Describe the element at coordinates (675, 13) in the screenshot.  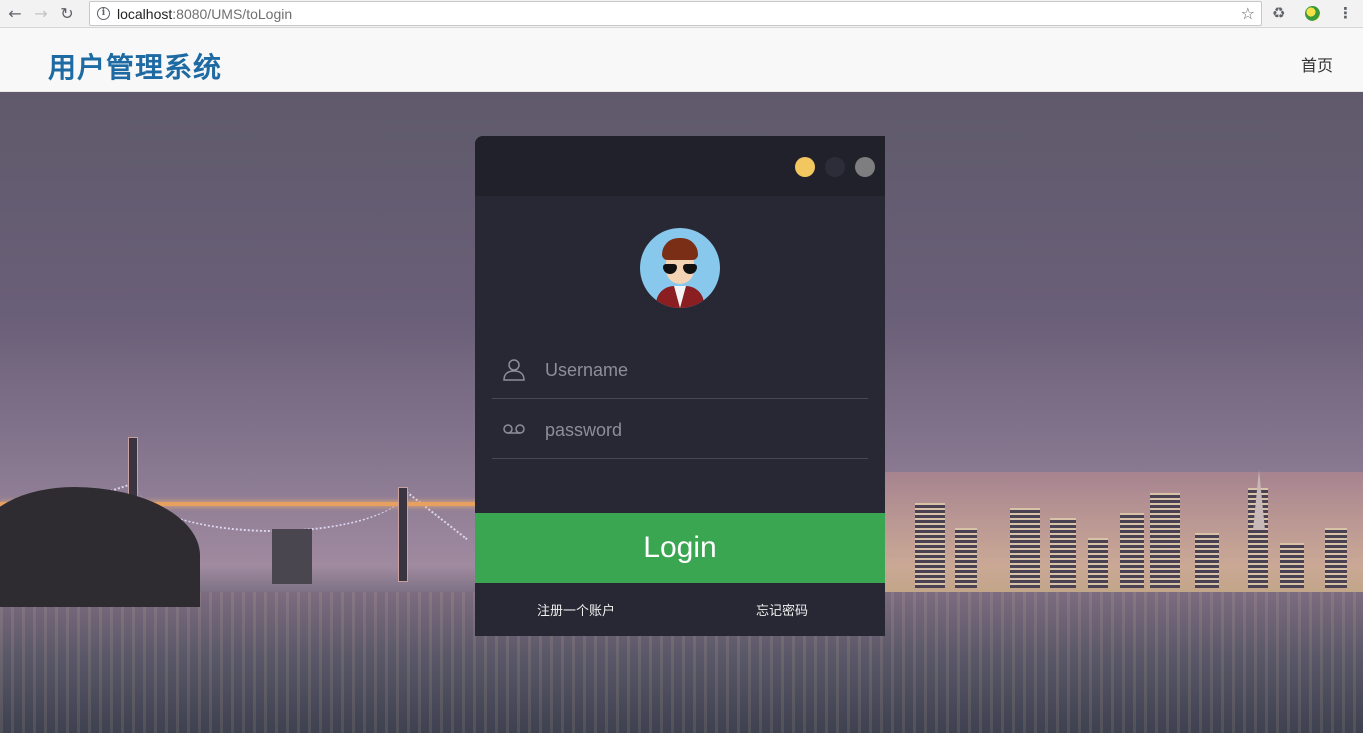
I see `address-bar: i localhost:8080/UMS/toLogin ☆` at that location.